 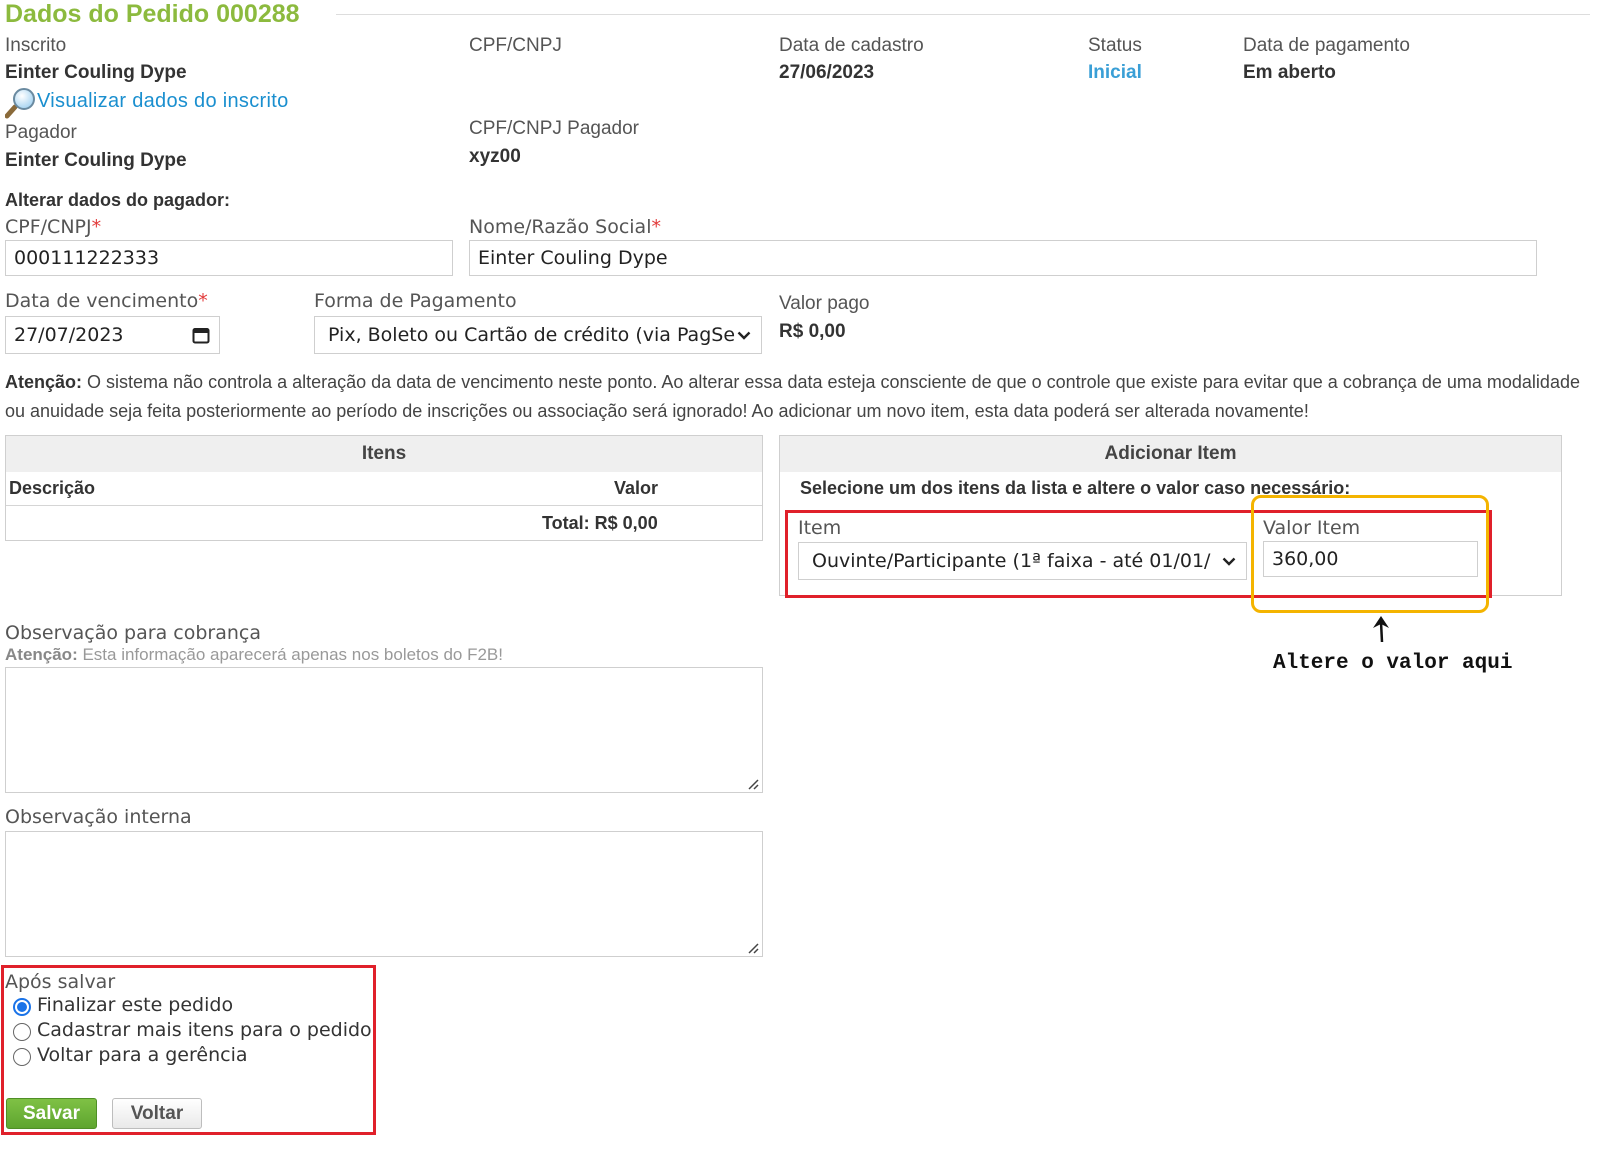 I want to click on data-pagamento-label: Data de pagamento, so click(x=1326, y=45).